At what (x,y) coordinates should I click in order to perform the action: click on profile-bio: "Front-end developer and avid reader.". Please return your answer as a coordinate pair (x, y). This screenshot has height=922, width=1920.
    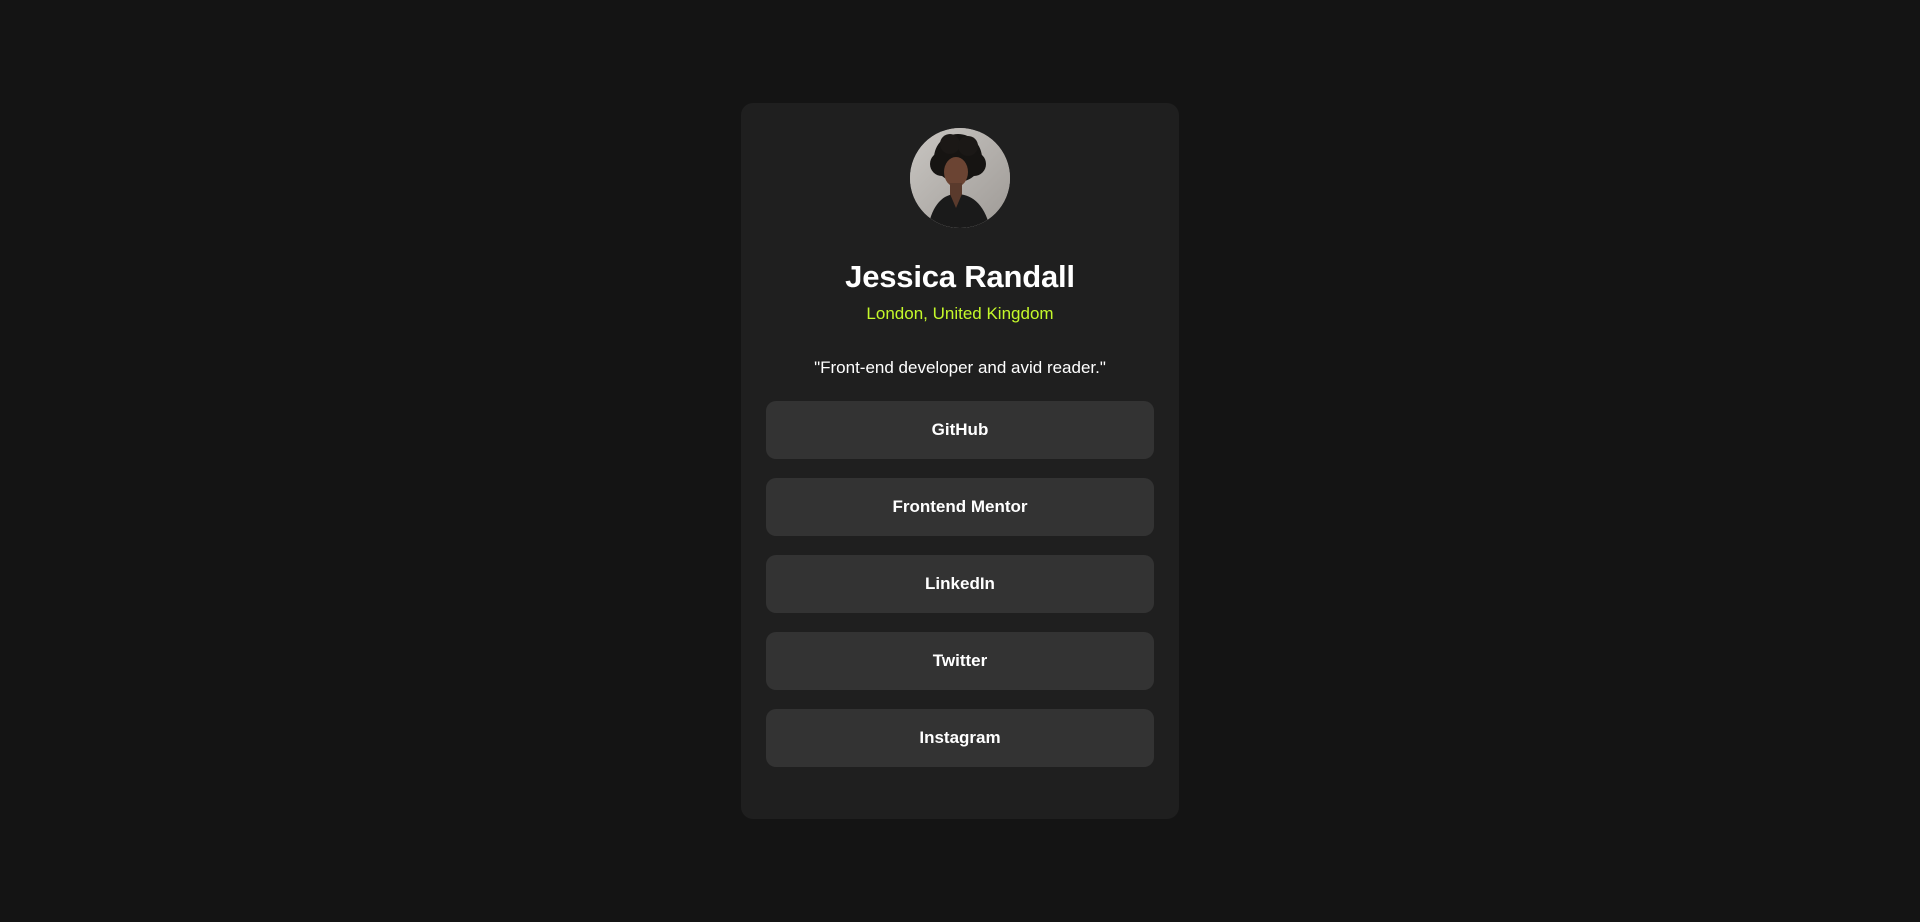
    Looking at the image, I should click on (960, 368).